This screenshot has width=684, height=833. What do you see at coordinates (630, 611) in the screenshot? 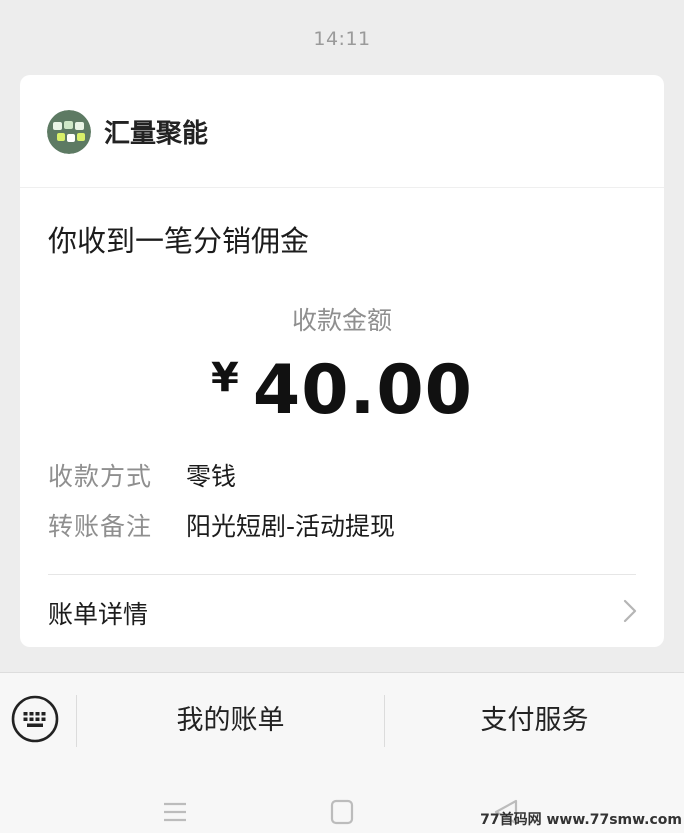
I see `chevron-right-icon` at bounding box center [630, 611].